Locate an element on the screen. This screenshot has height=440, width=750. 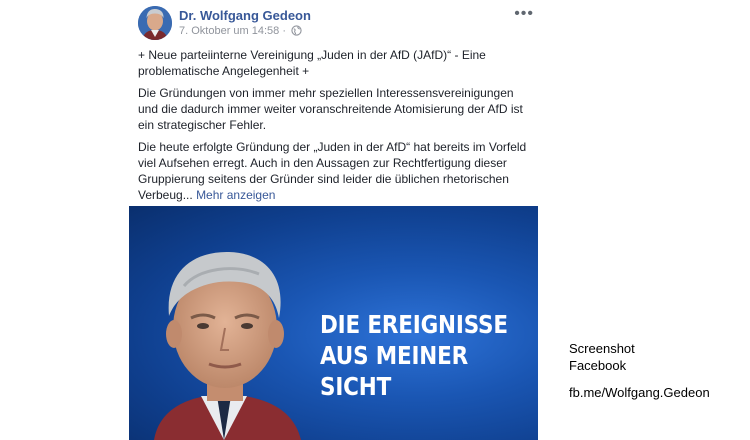
post-meta: 7. Oktober um 14:58 · is located at coordinates (240, 32).